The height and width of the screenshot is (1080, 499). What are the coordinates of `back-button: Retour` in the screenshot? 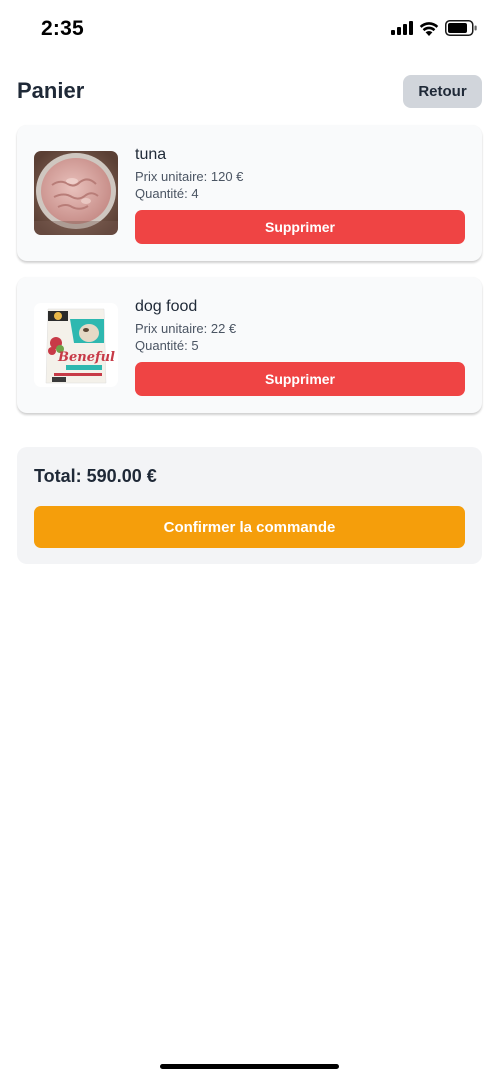 It's located at (442, 91).